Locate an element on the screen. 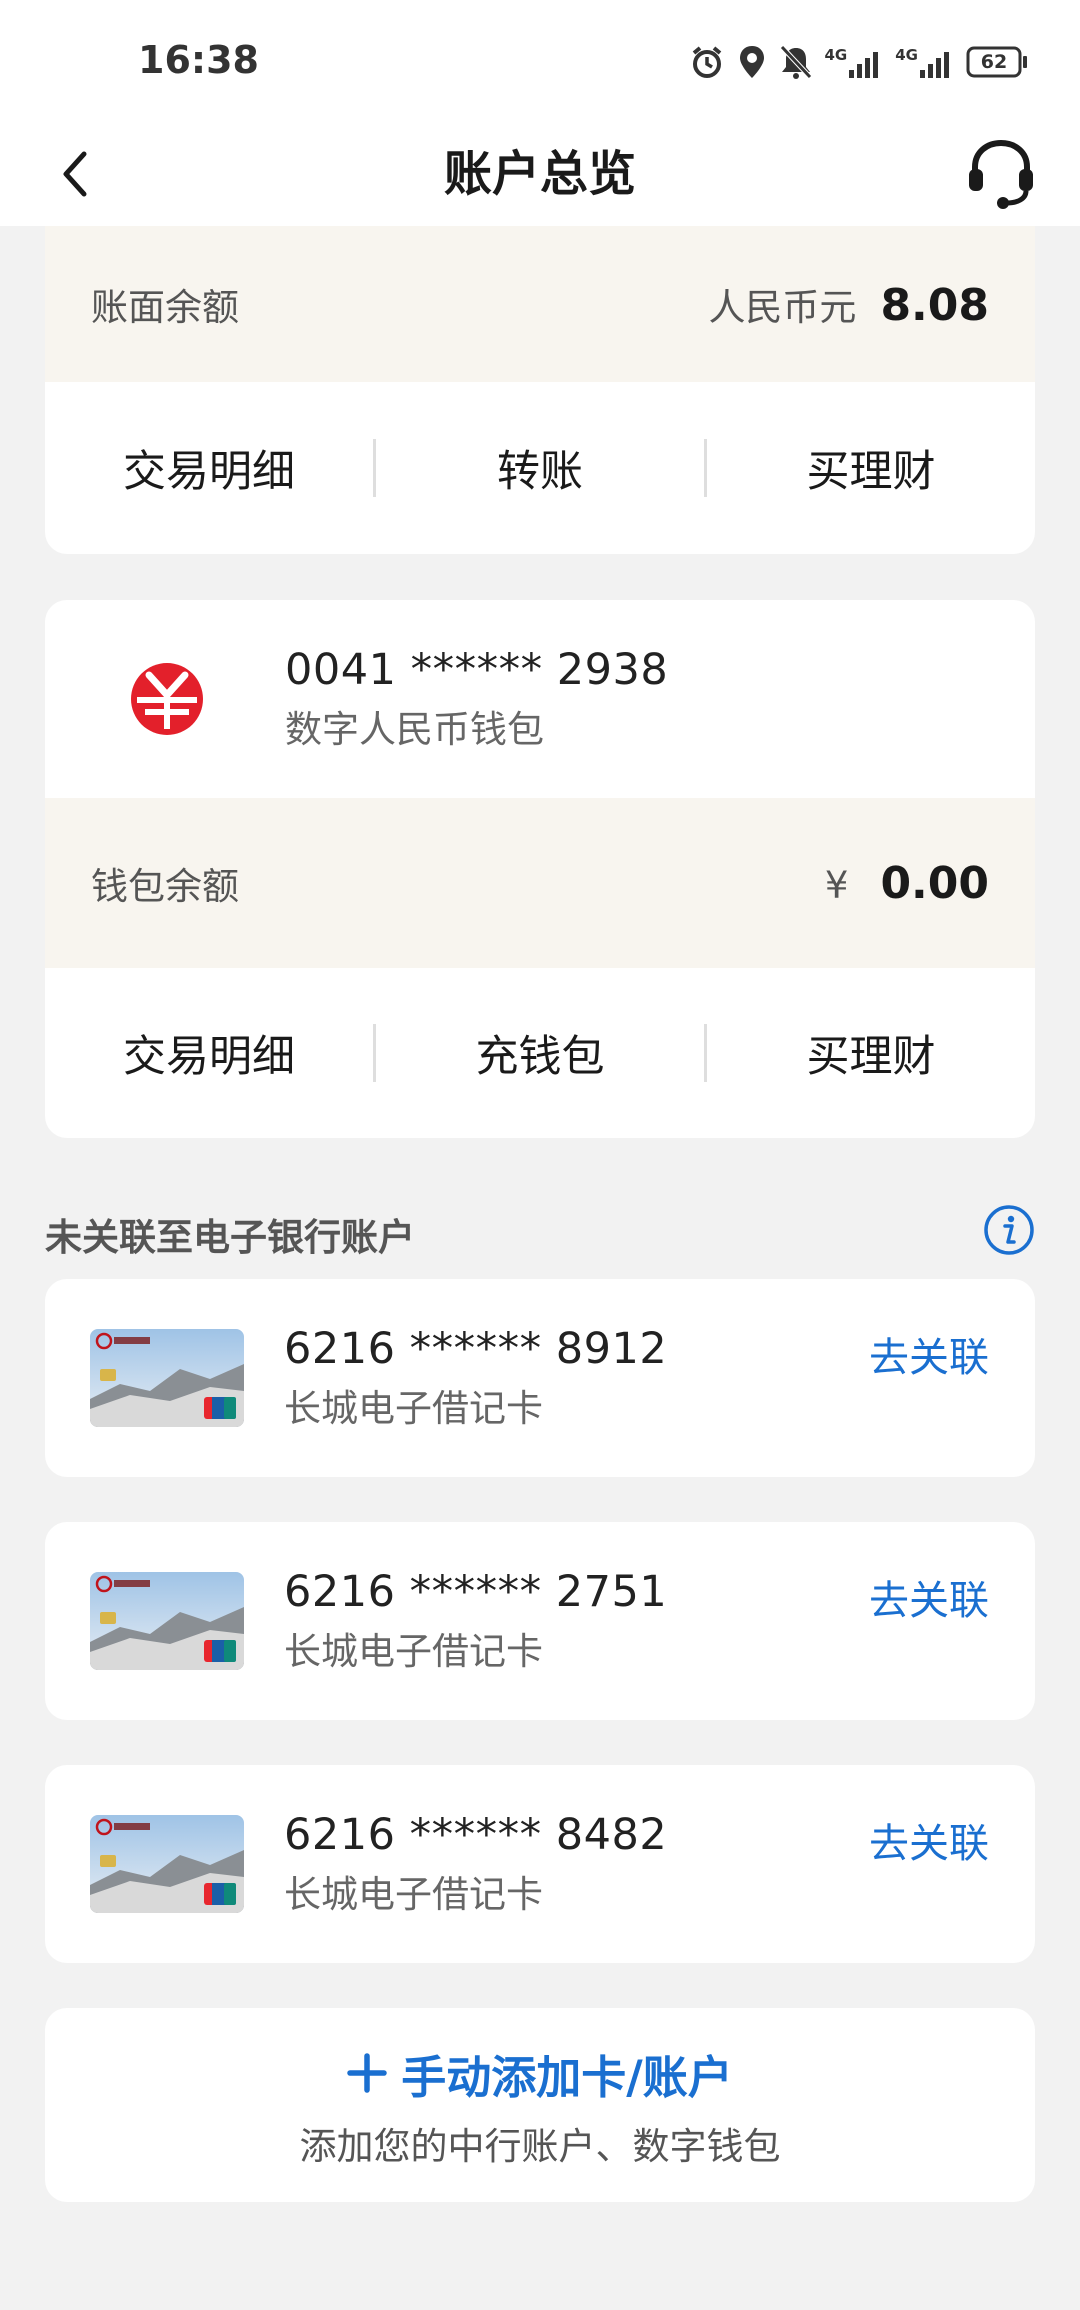 The image size is (1080, 2310). transfer-button: 转账 is located at coordinates (540, 468).